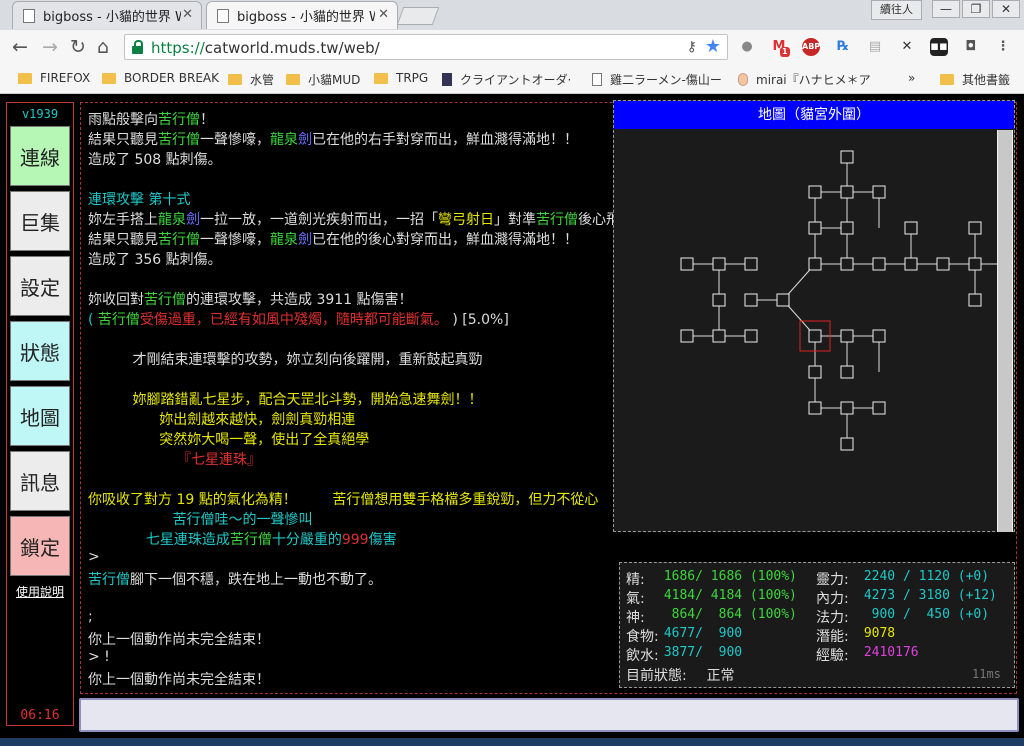  What do you see at coordinates (305, 240) in the screenshot?
I see `console-text: 劍` at bounding box center [305, 240].